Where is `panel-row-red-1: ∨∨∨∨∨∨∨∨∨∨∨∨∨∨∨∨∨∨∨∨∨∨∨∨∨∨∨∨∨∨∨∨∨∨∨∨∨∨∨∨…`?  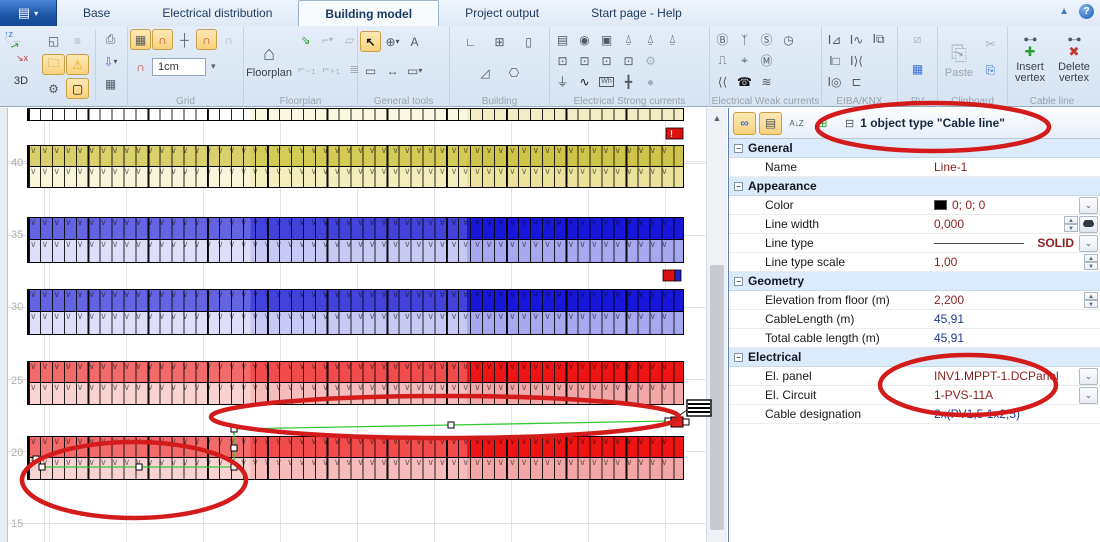 panel-row-red-1: ∨∨∨∨∨∨∨∨∨∨∨∨∨∨∨∨∨∨∨∨∨∨∨∨∨∨∨∨∨∨∨∨∨∨∨∨∨∨∨∨… is located at coordinates (355, 383).